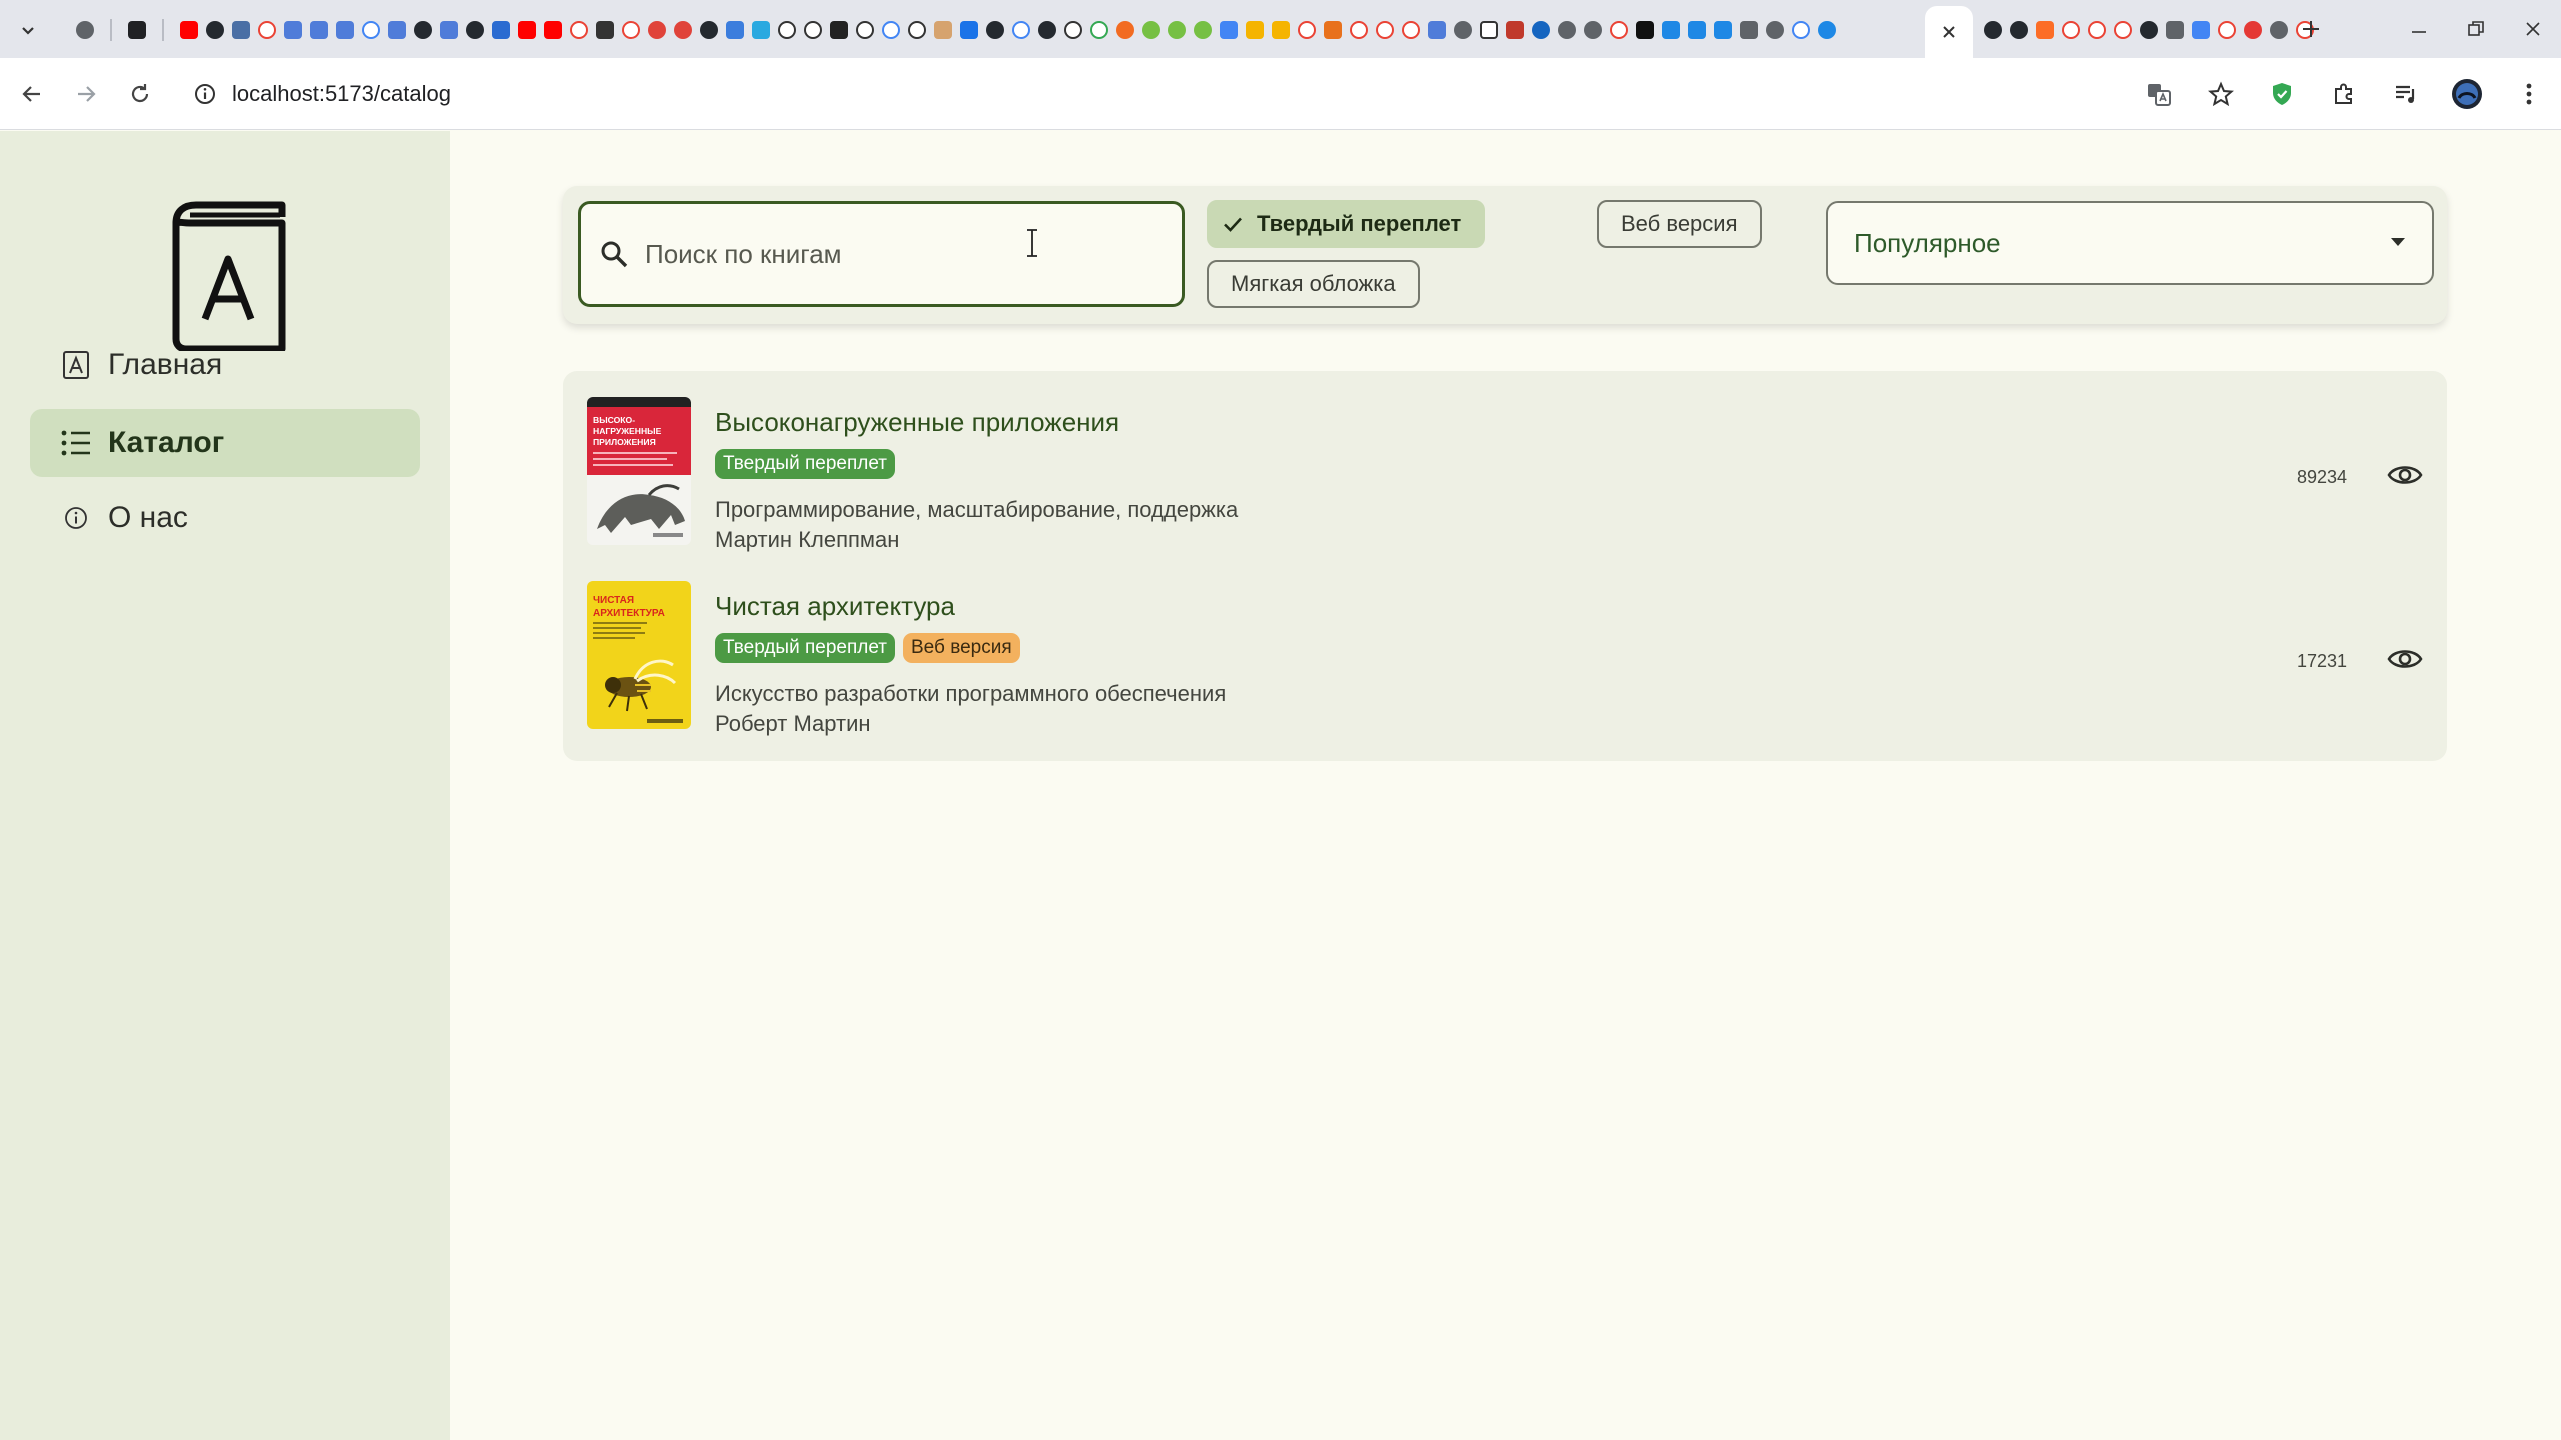 The width and height of the screenshot is (2561, 1440). Describe the element at coordinates (639, 471) in the screenshot. I see `book-cover: ВЫСОКО- НАГРУЖЕННЫЕ ПРИЛОЖЕНИЯ` at that location.